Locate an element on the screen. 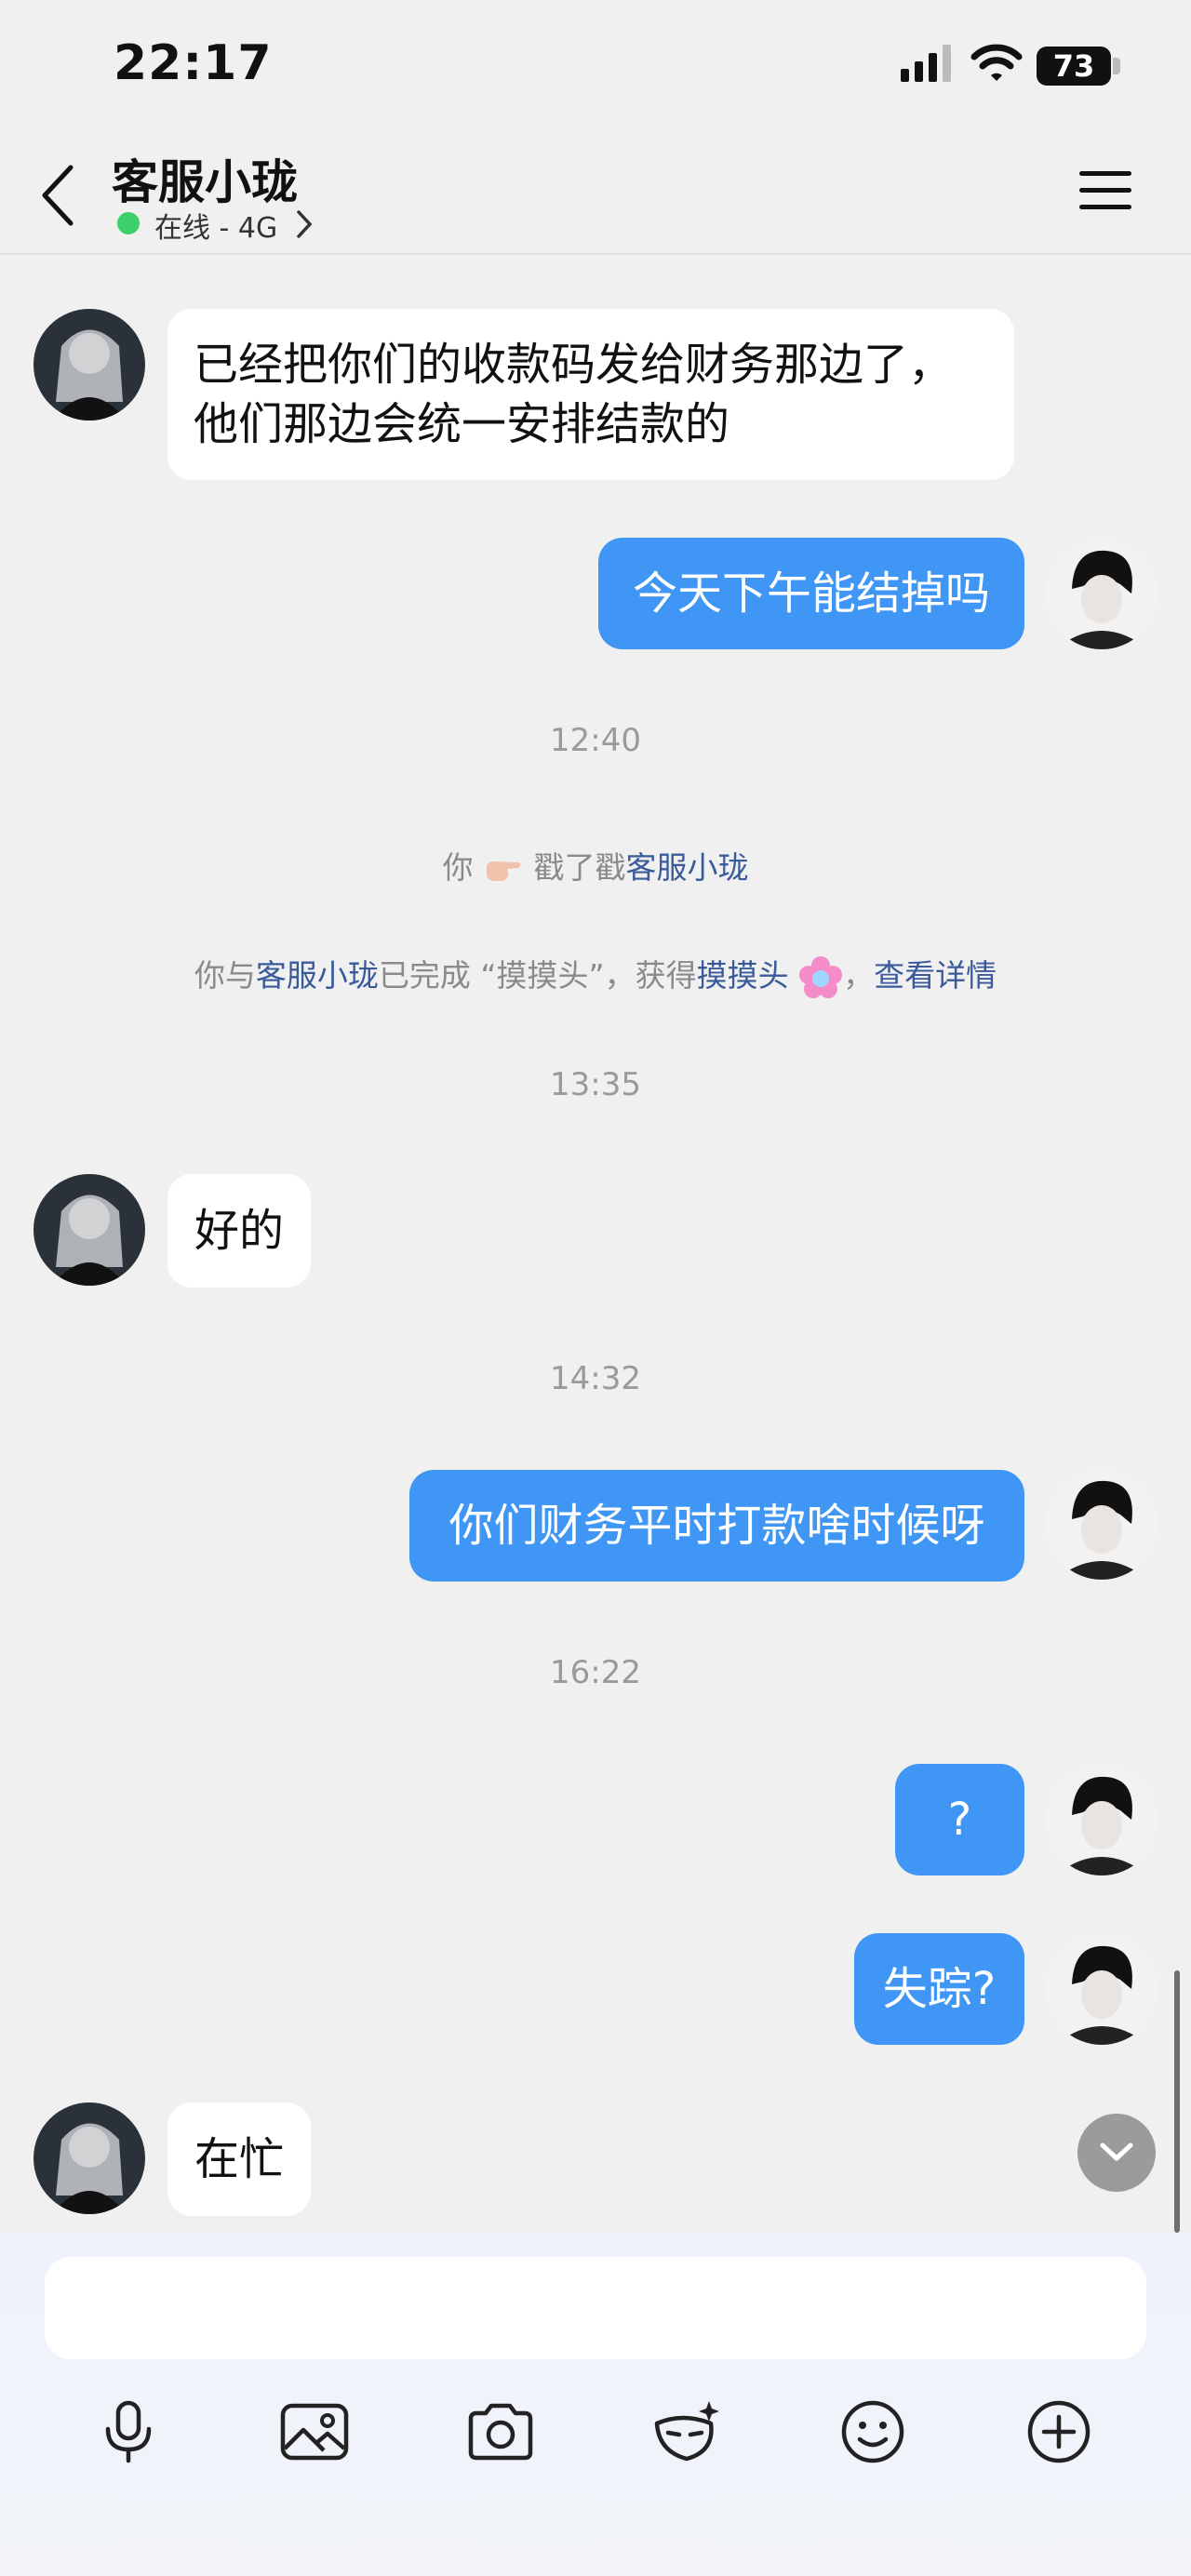 The width and height of the screenshot is (1191, 2576). message-text: 好的 is located at coordinates (239, 1231).